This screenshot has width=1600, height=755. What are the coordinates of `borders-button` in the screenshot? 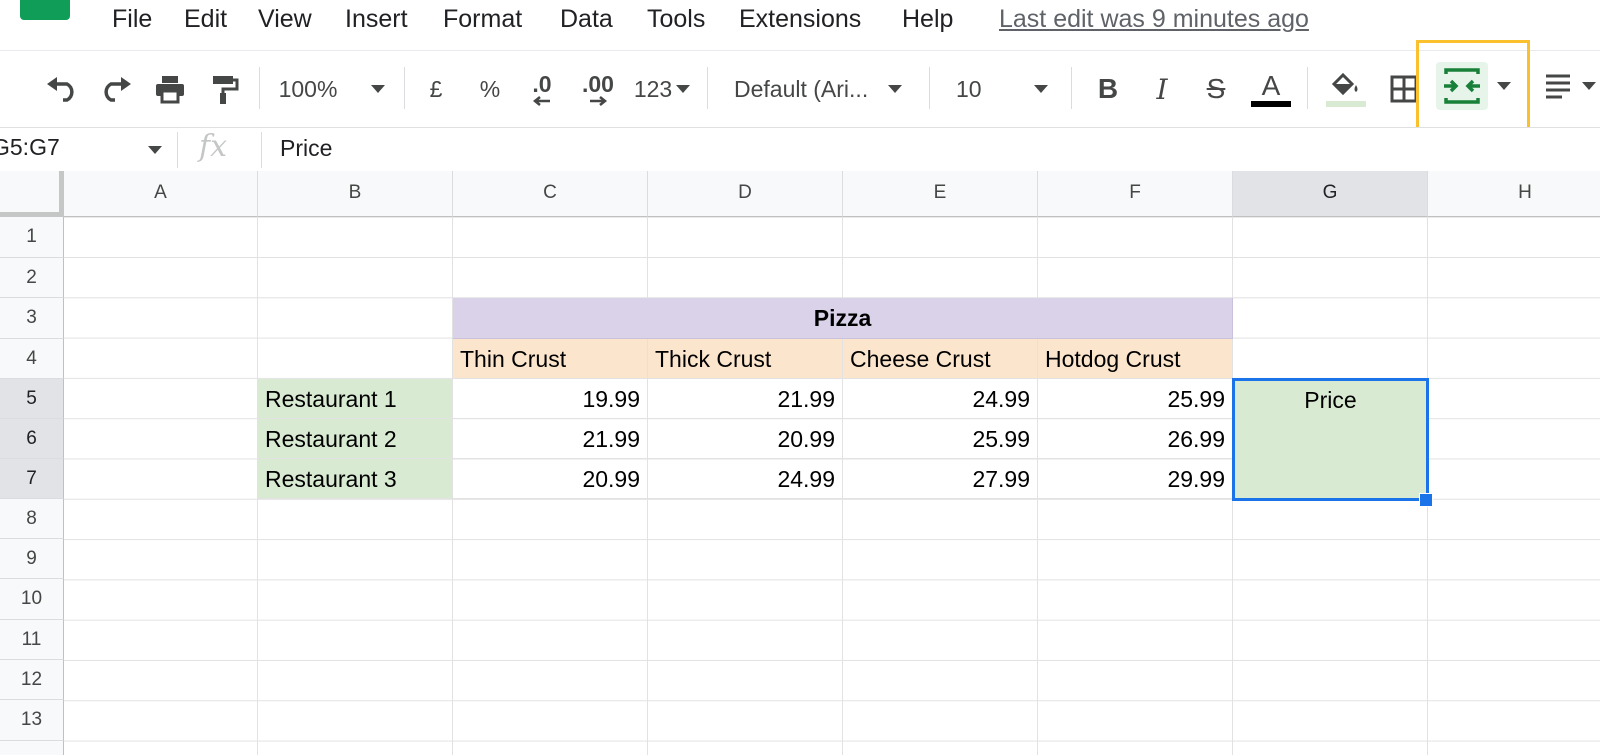 It's located at (1404, 89).